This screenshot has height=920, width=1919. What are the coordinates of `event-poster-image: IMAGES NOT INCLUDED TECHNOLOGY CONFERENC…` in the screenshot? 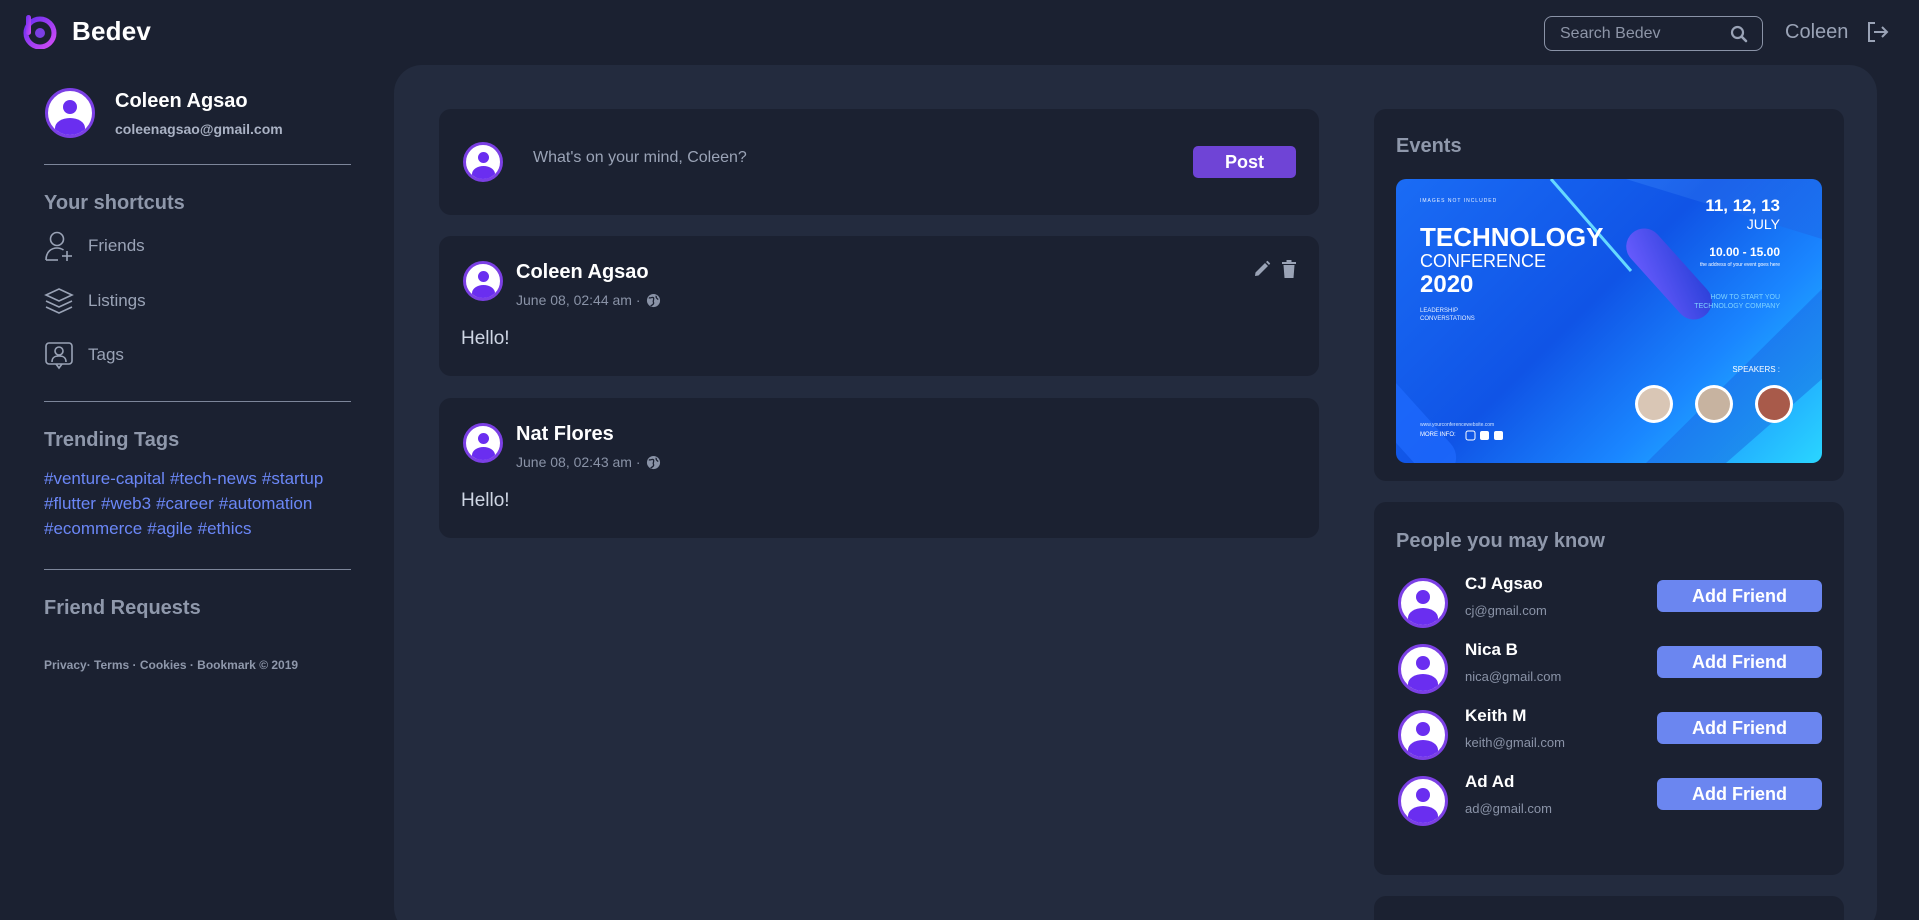 It's located at (1609, 321).